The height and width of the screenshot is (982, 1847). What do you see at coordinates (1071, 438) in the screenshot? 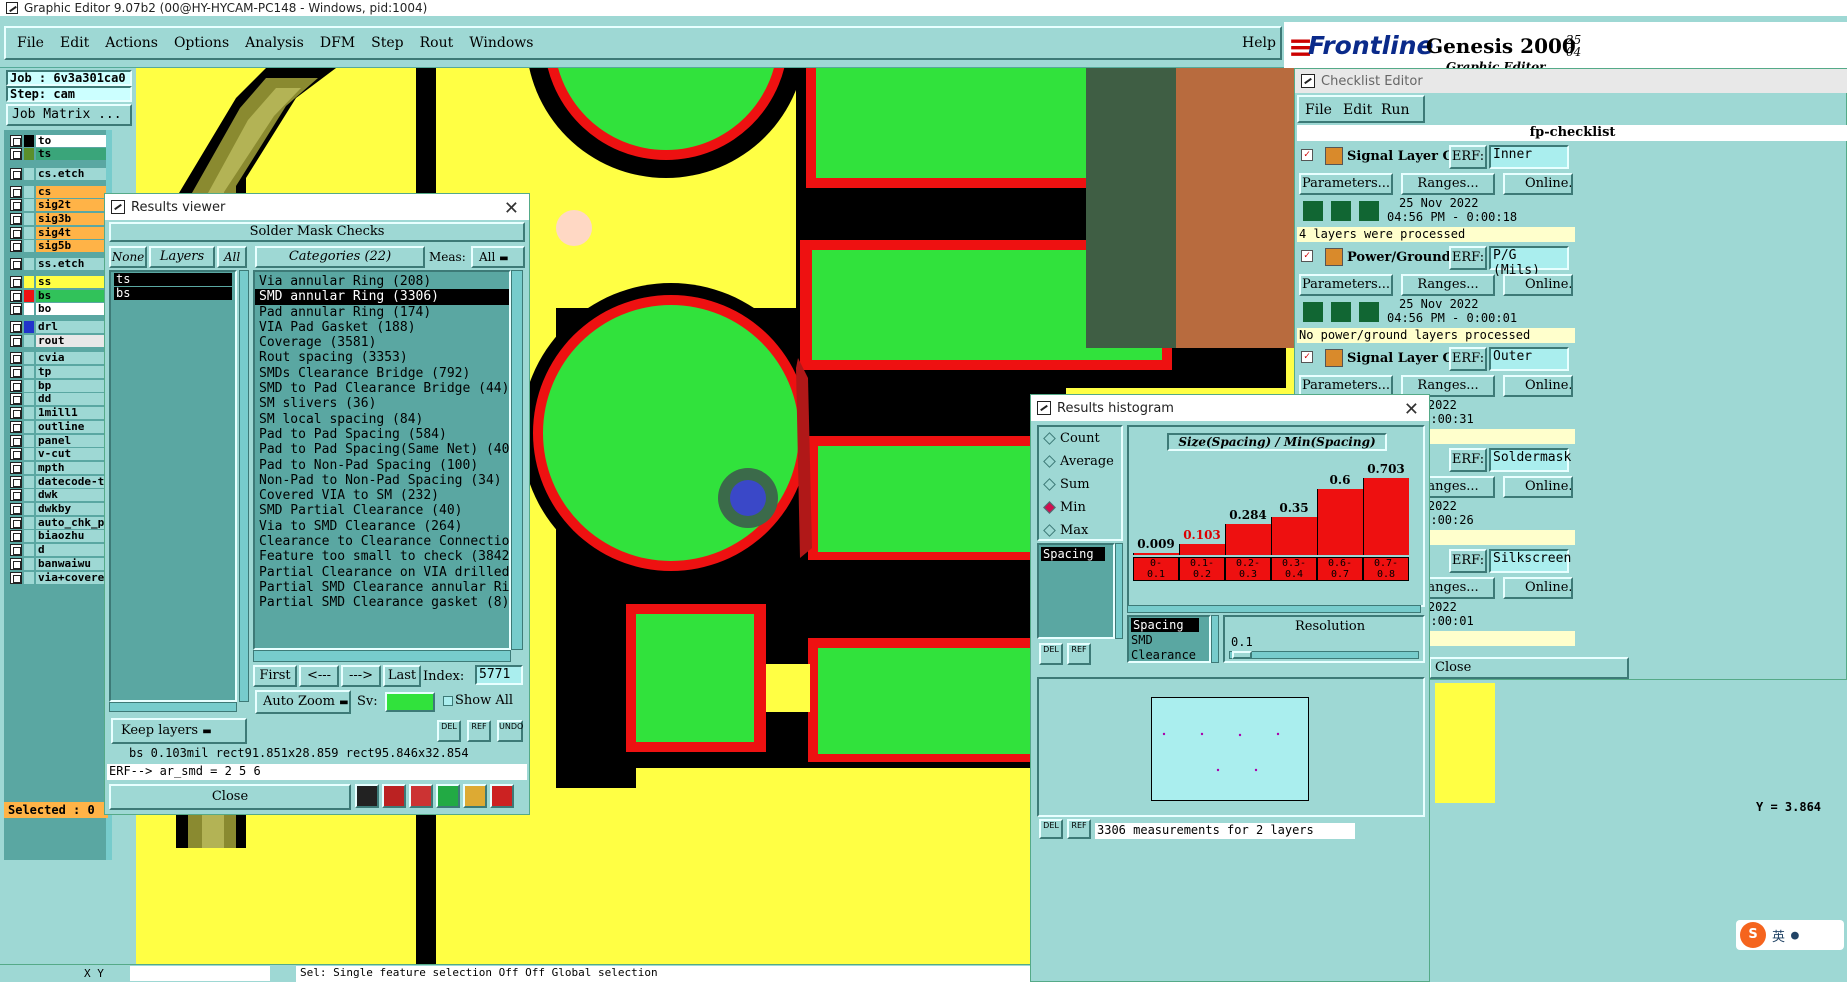
I see `stat-option-count: Count` at bounding box center [1071, 438].